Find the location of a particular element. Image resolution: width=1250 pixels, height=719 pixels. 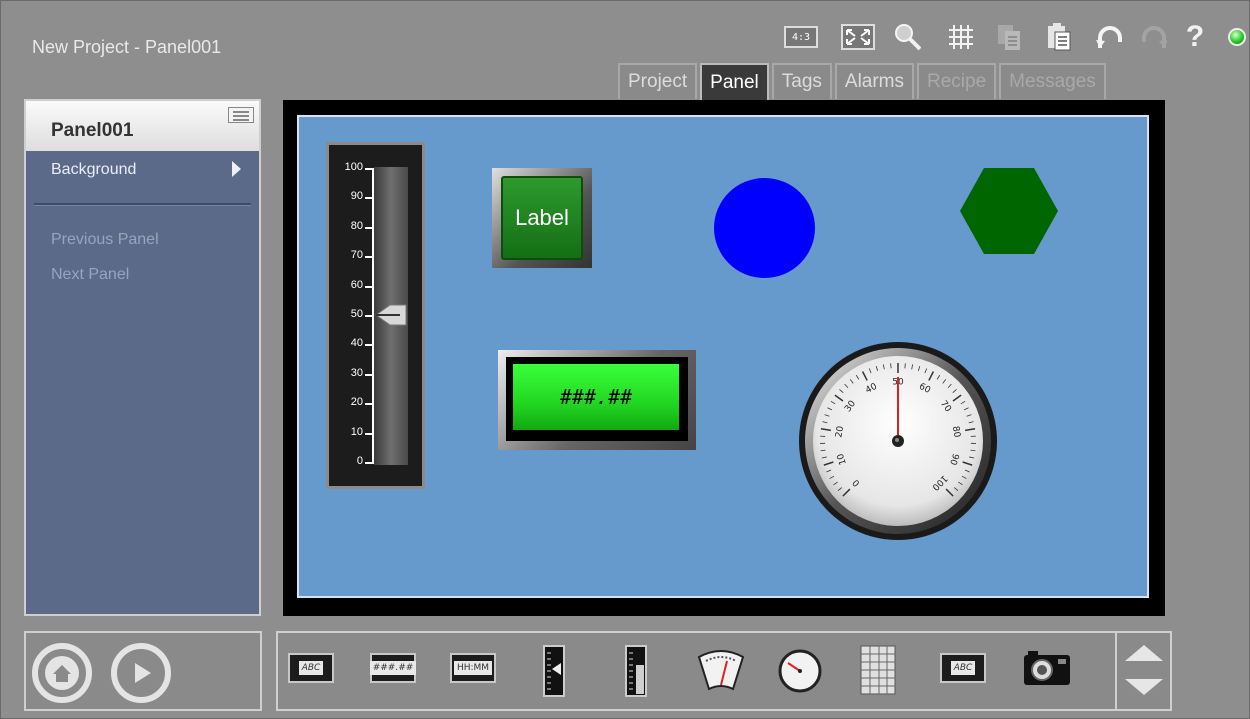

copy-icon is located at coordinates (1009, 37).